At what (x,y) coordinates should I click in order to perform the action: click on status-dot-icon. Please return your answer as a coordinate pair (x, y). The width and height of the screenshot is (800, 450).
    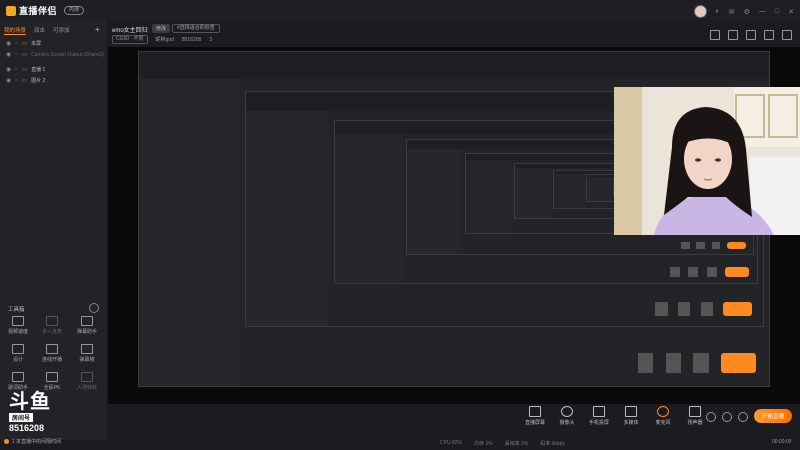
    Looking at the image, I should click on (6, 441).